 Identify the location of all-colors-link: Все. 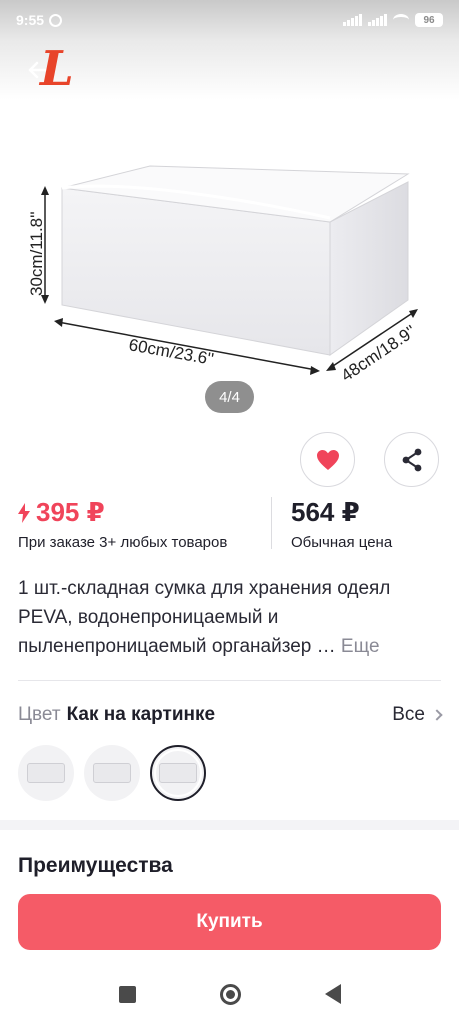
(417, 715).